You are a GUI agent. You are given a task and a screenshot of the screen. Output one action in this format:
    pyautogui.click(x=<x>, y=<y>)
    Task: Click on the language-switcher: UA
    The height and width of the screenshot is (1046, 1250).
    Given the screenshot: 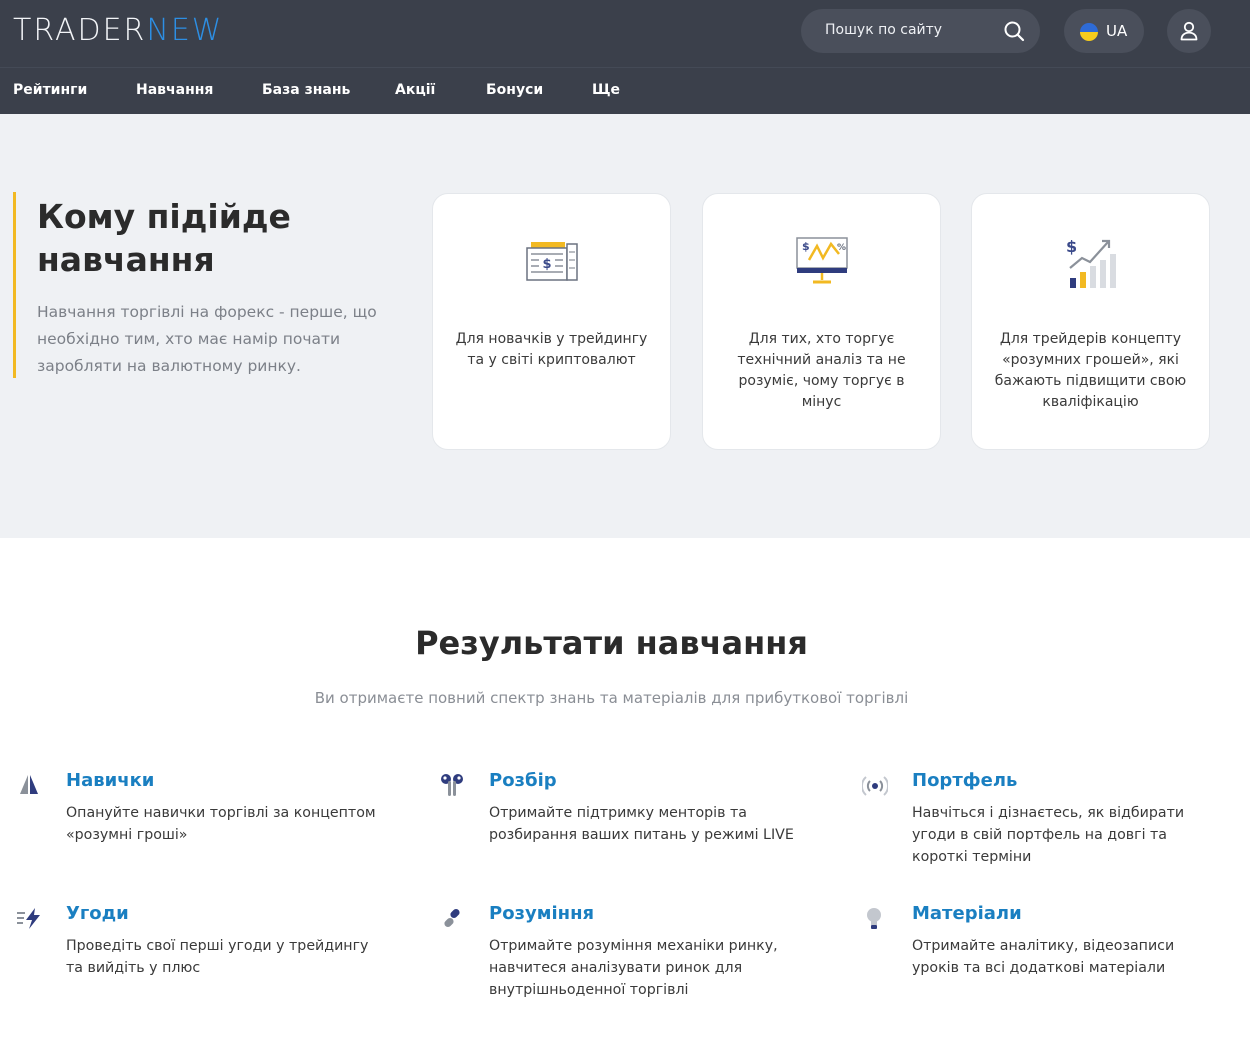 What is the action you would take?
    pyautogui.click(x=1104, y=31)
    